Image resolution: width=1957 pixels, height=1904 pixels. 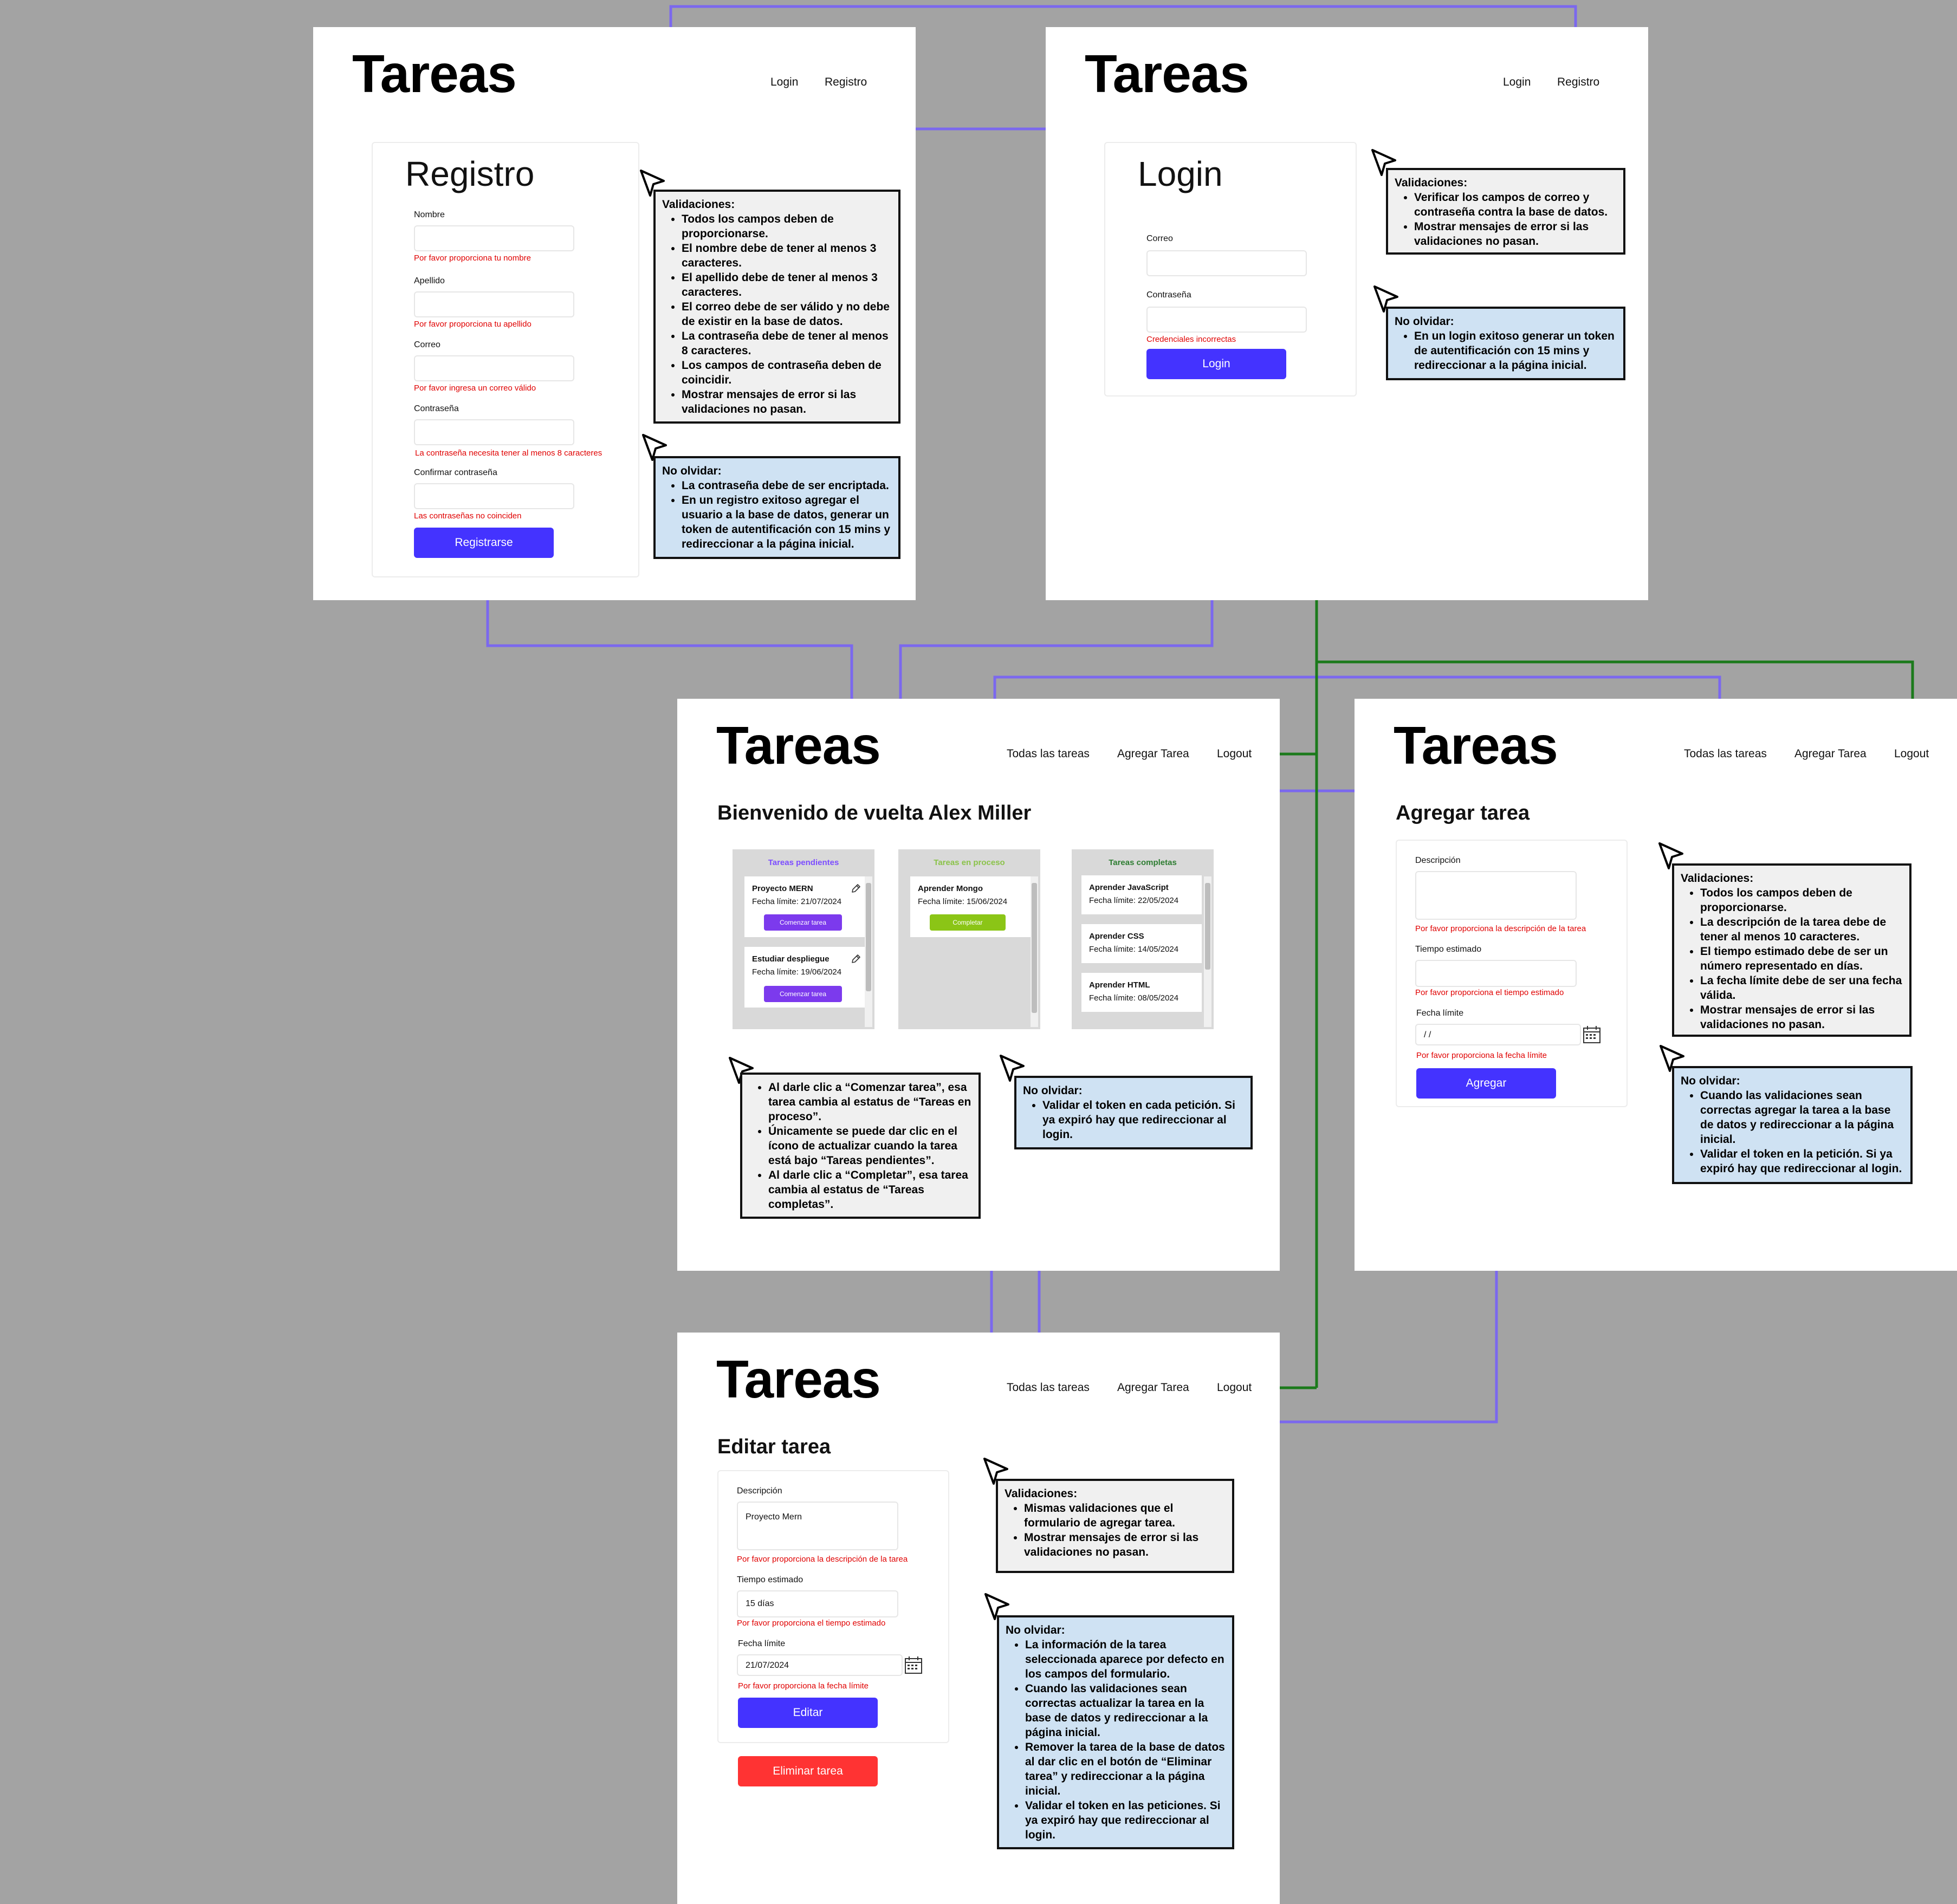 What do you see at coordinates (774, 1446) in the screenshot?
I see `editar-tarea-heading: Editar tarea` at bounding box center [774, 1446].